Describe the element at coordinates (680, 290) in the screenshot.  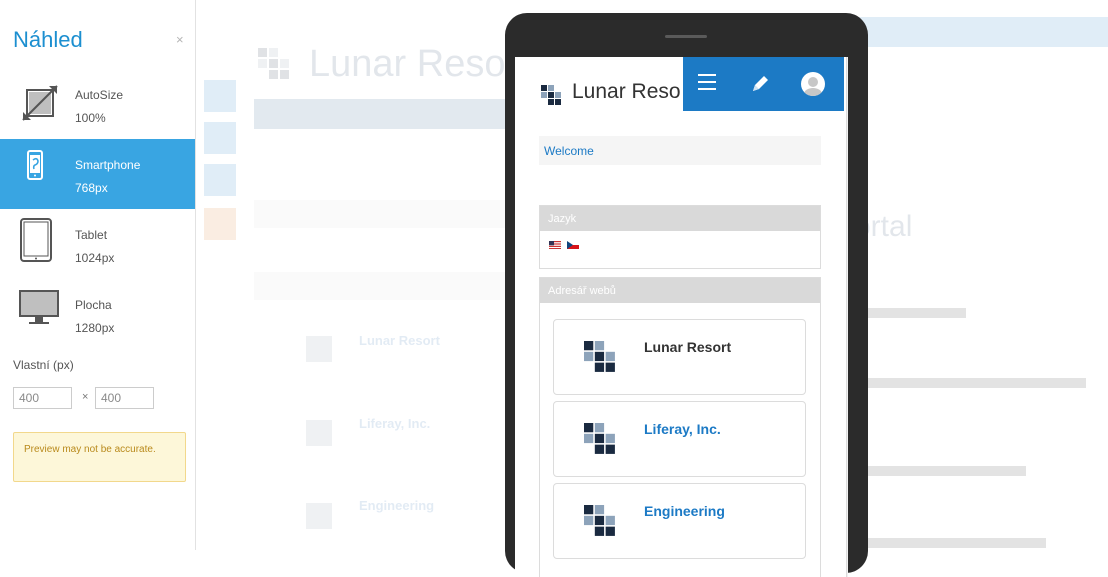
I see `site-directory-title: Adresář webů` at that location.